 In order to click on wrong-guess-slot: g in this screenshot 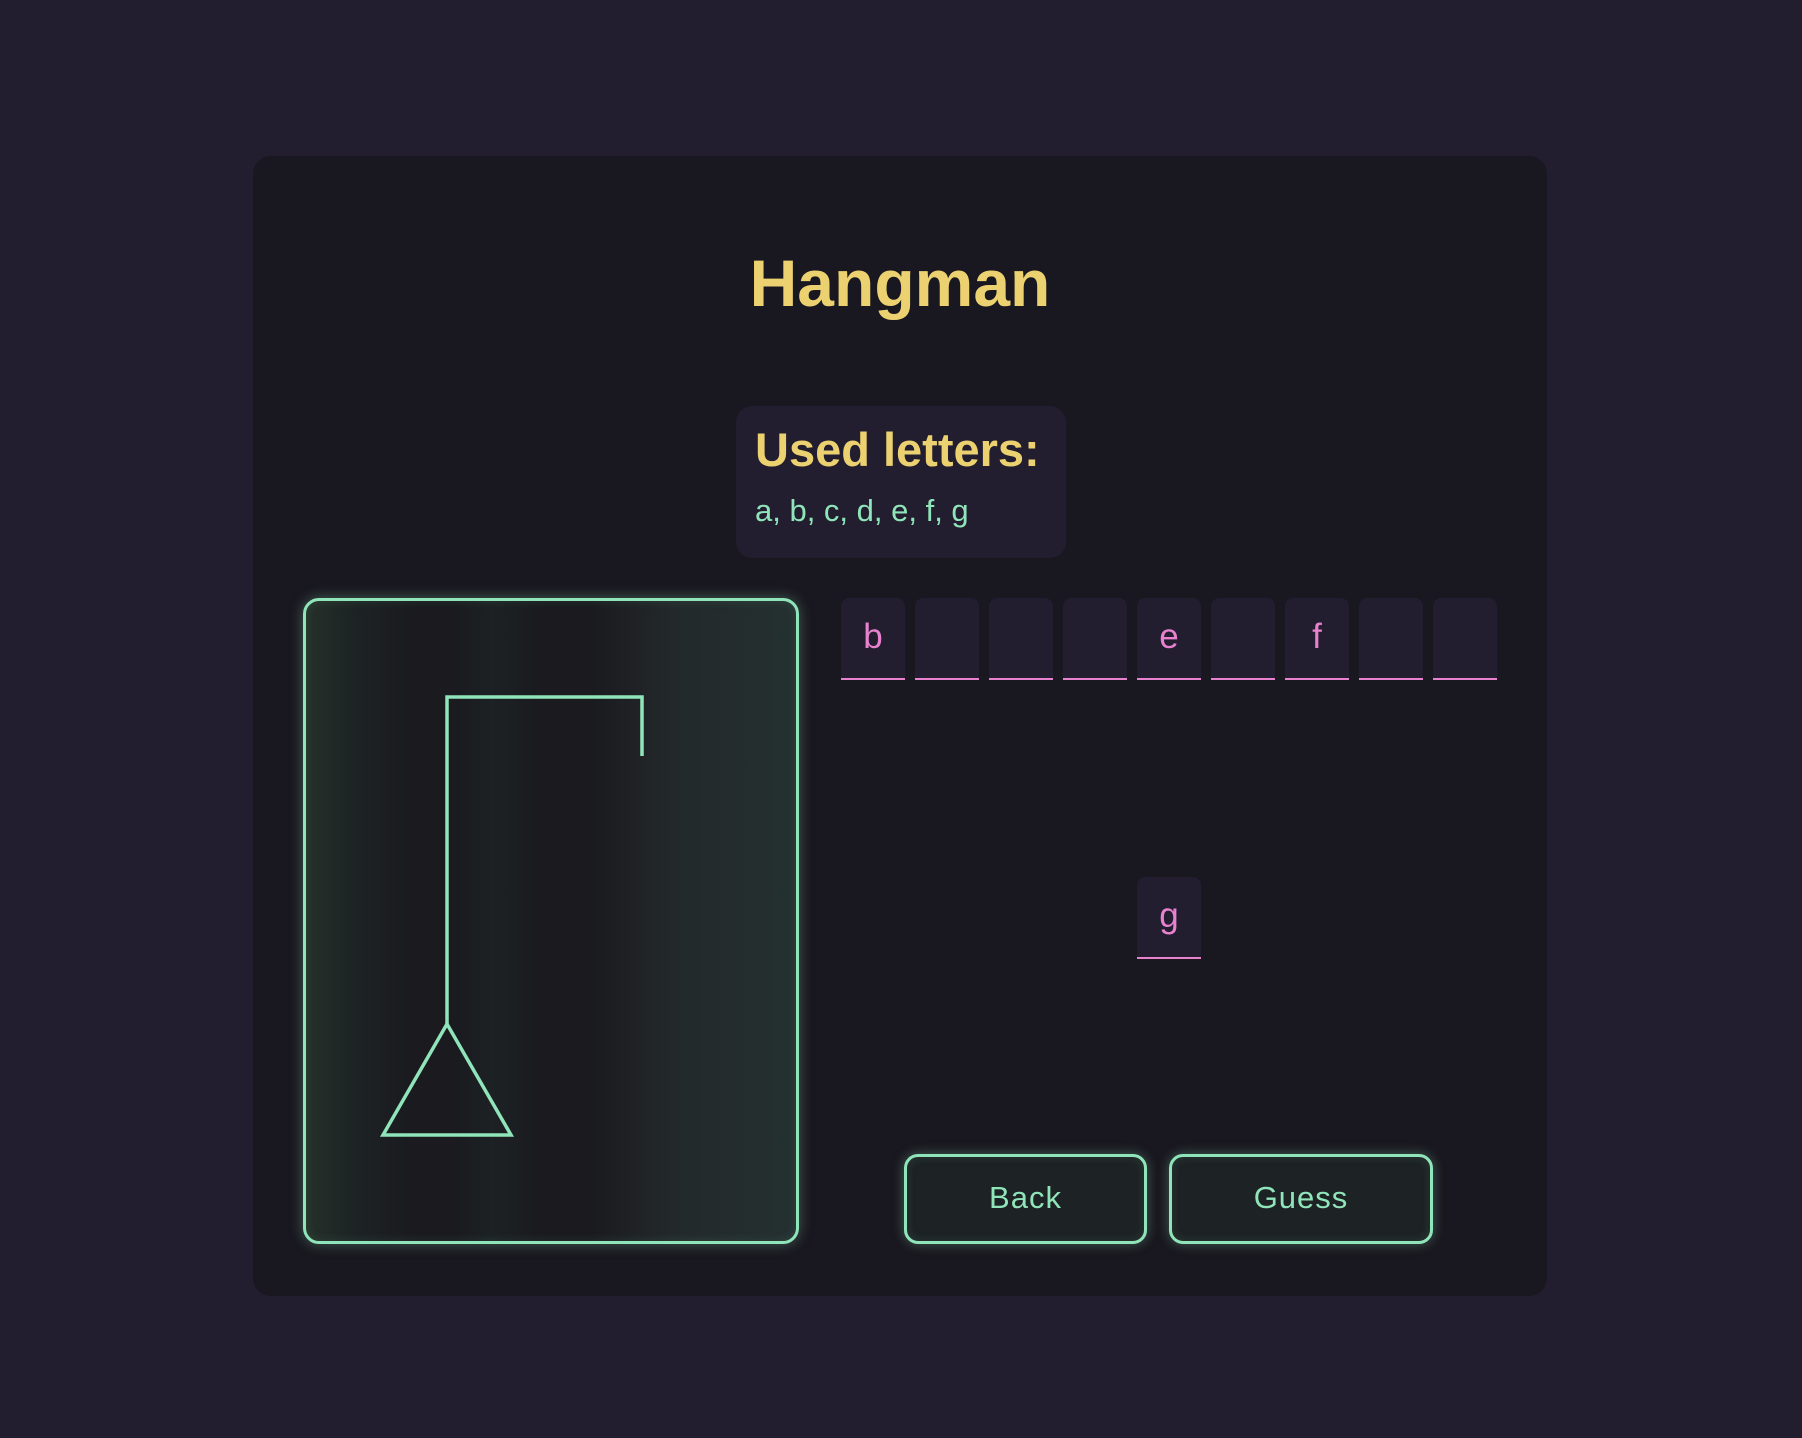, I will do `click(1169, 918)`.